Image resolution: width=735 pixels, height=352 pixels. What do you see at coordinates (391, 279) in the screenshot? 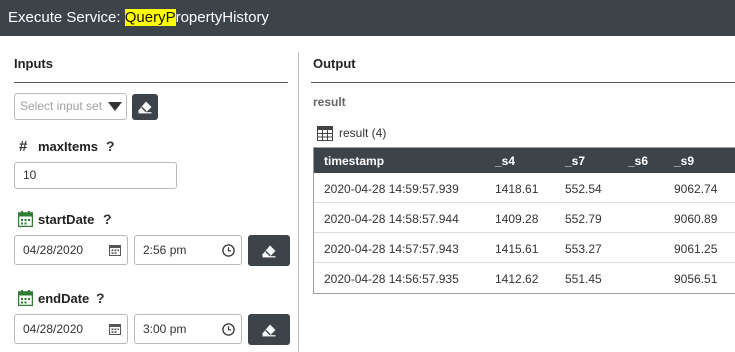
I see `cell-timestamp: 2020-04-28 14:56:57.935` at bounding box center [391, 279].